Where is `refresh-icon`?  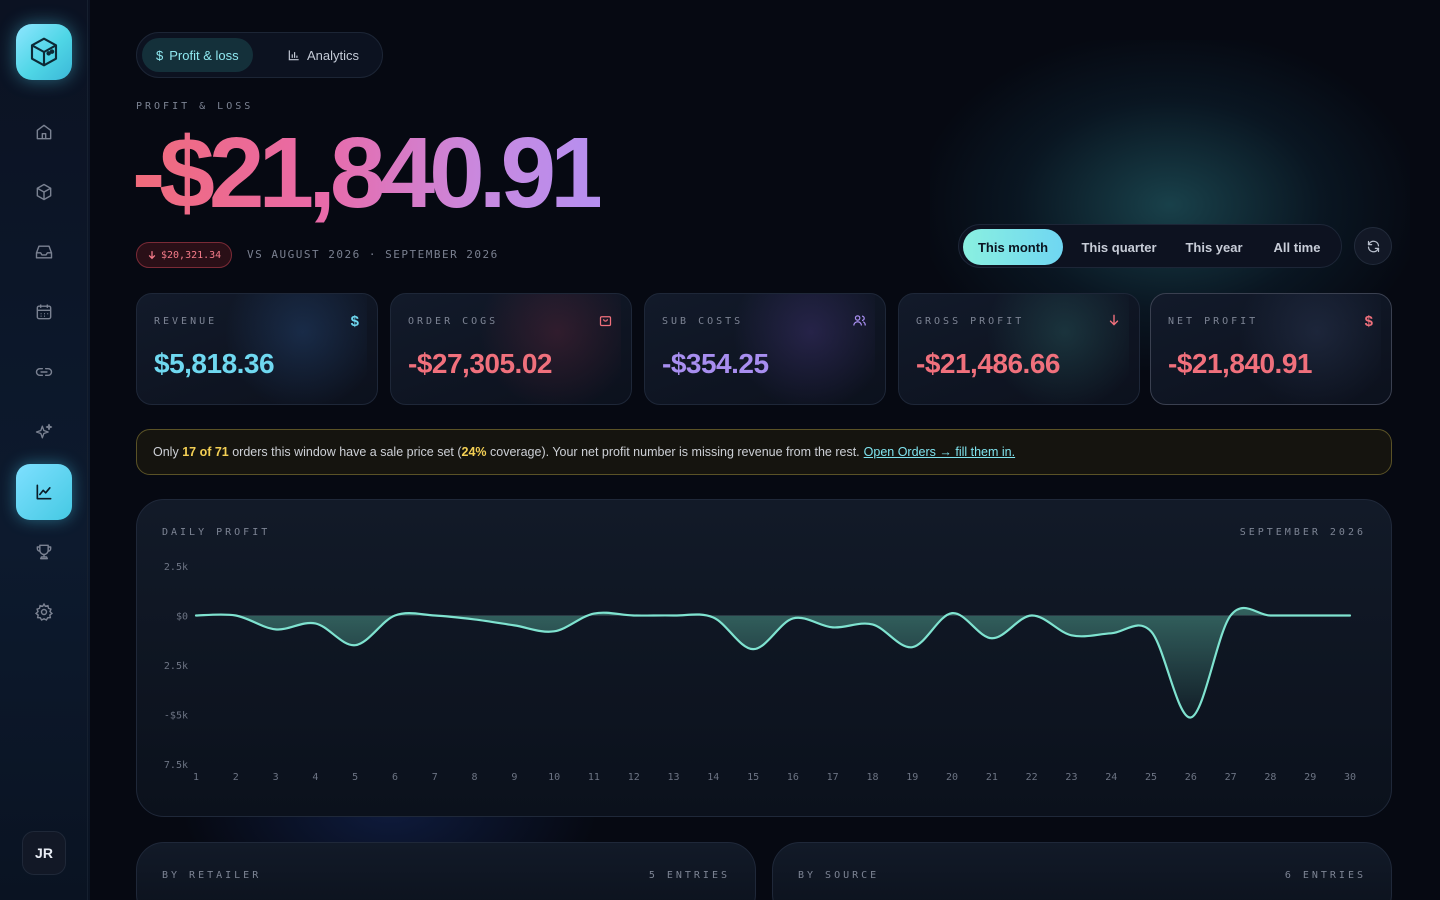 refresh-icon is located at coordinates (1373, 246).